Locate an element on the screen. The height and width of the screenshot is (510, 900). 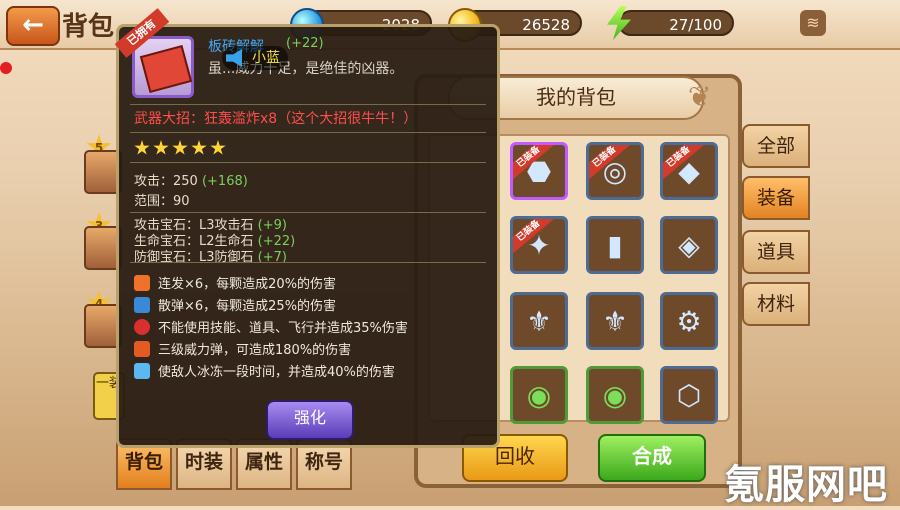
sapphire-ring-icon: ⬡ is located at coordinates (689, 395).